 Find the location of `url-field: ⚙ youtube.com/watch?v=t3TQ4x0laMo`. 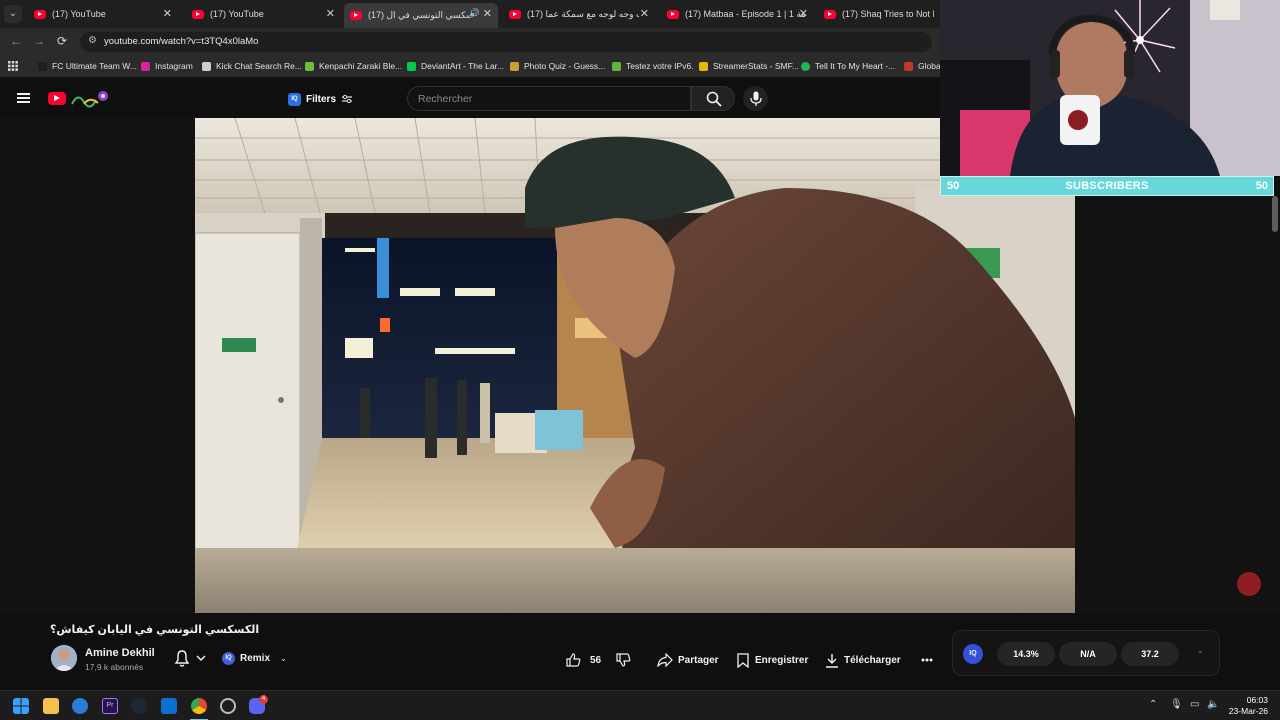

url-field: ⚙ youtube.com/watch?v=t3TQ4x0laMo is located at coordinates (506, 42).